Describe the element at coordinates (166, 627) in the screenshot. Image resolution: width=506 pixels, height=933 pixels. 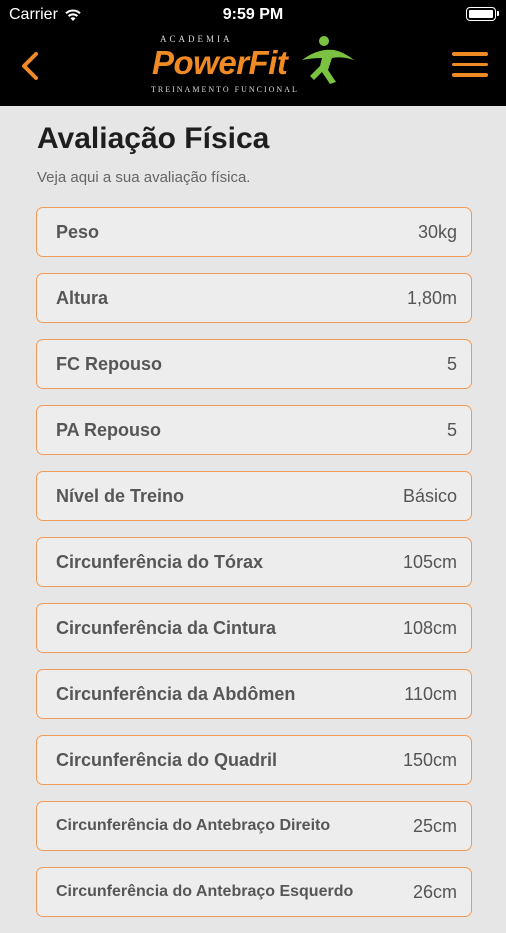
I see `measurement-label: Circunferência da Cintura` at that location.